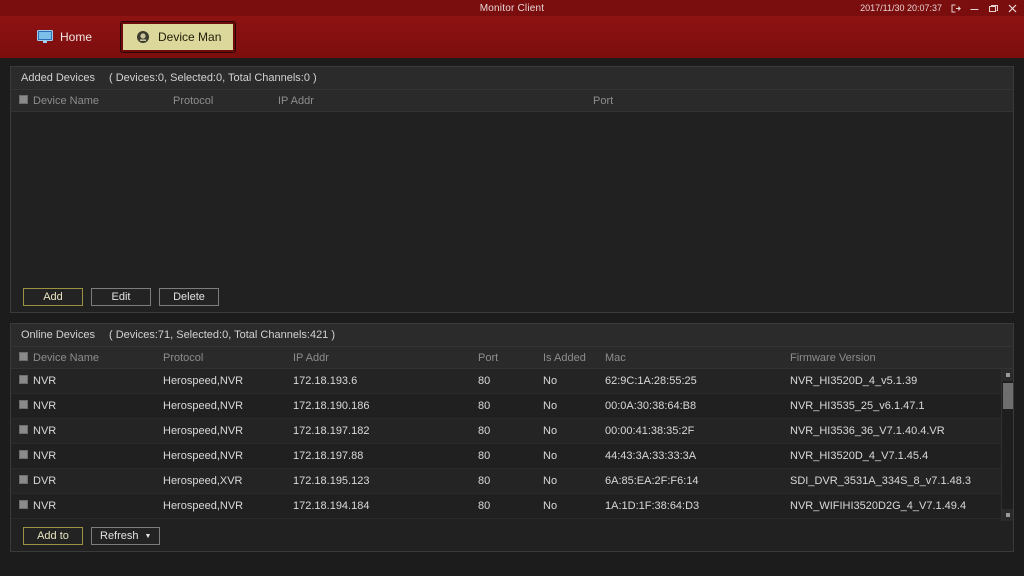 This screenshot has width=1024, height=576. I want to click on cell-mac: 1A:1D:1F:38:64:D3, so click(652, 506).